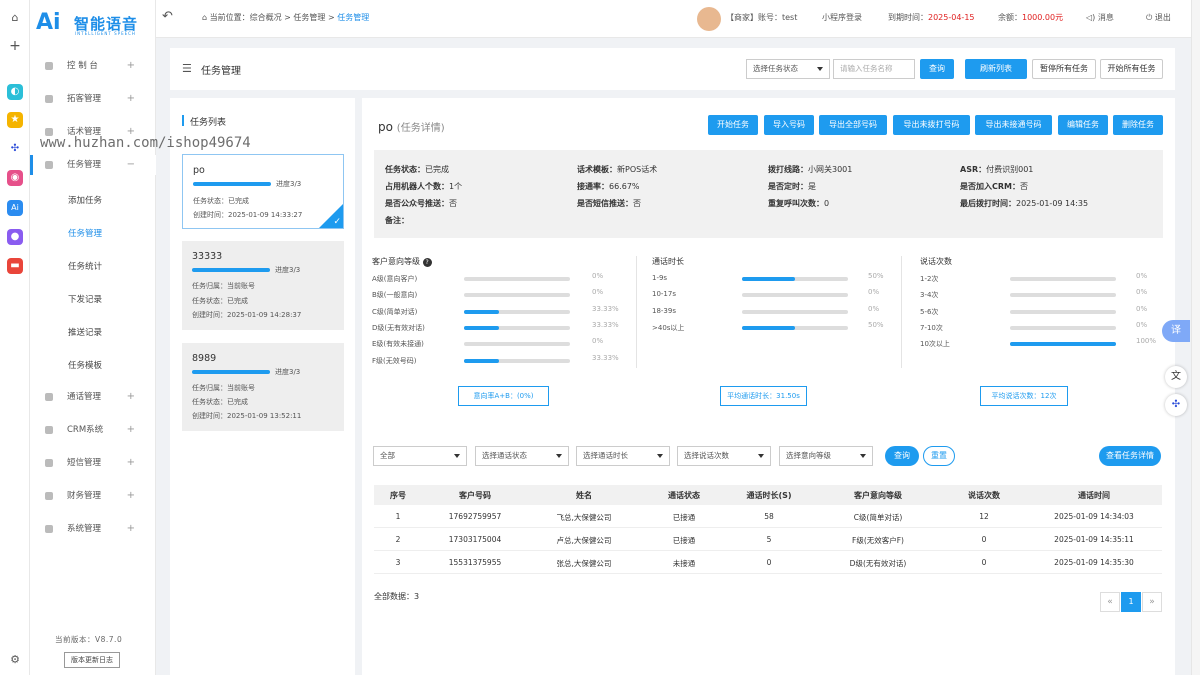 The image size is (1200, 675). I want to click on sidebar-item-finance: 财务管理 +, so click(93, 496).